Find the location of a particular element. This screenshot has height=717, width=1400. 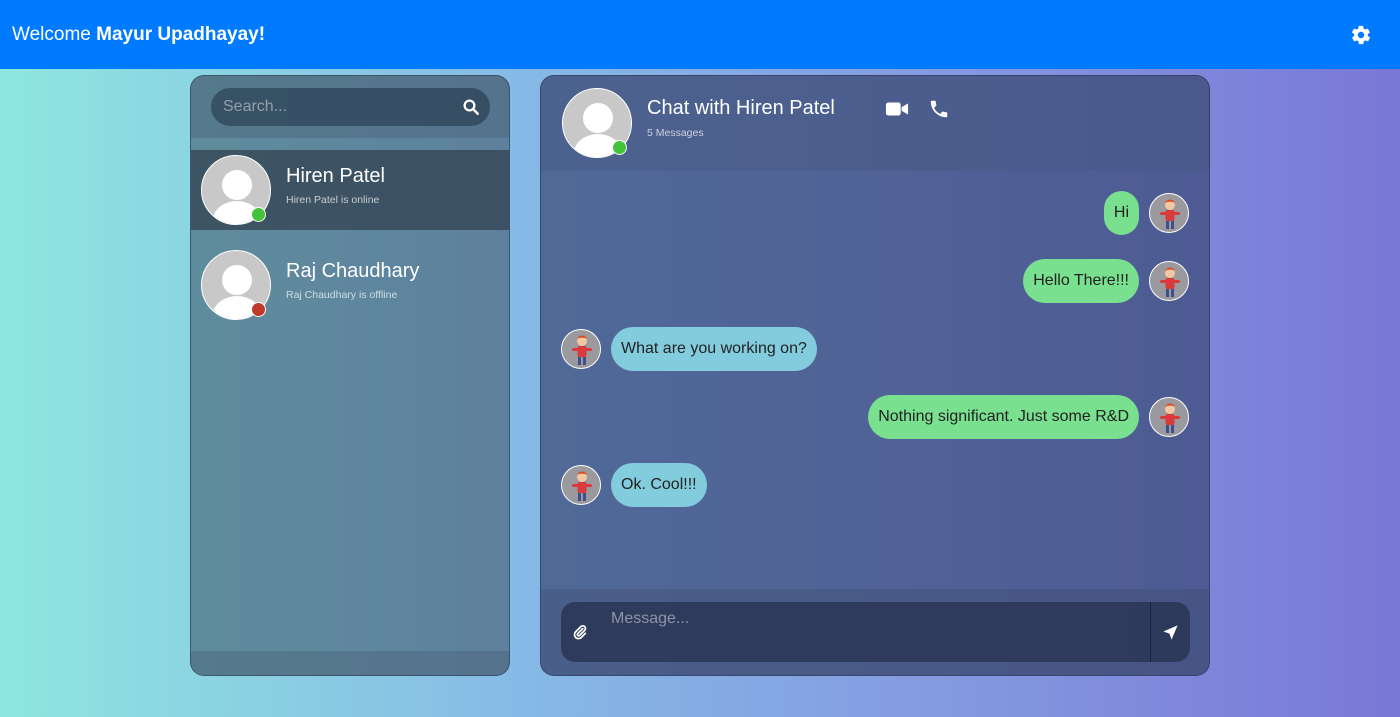

gear-icon is located at coordinates (1361, 35).